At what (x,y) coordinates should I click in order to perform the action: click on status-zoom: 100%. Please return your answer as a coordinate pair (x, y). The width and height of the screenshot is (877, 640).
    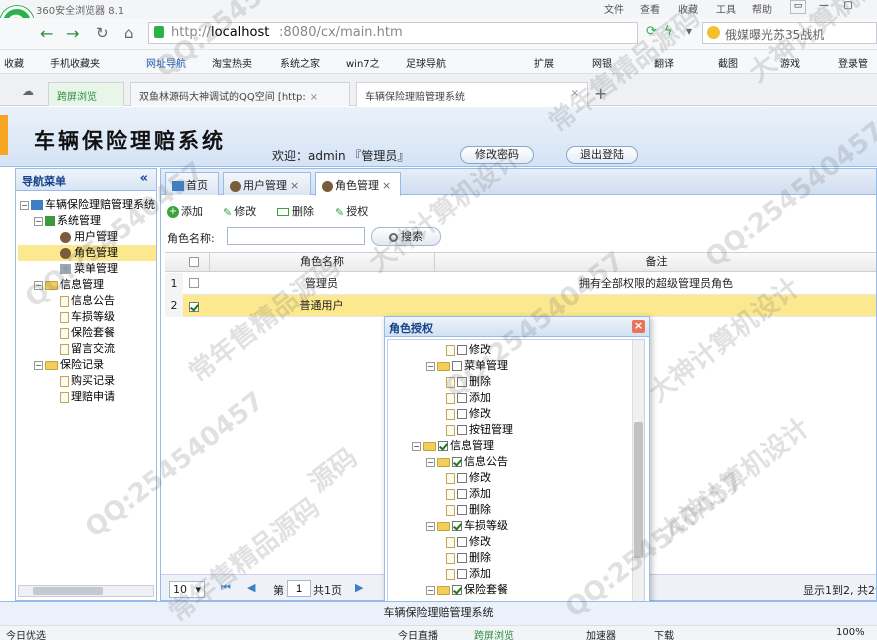
    Looking at the image, I should click on (850, 632).